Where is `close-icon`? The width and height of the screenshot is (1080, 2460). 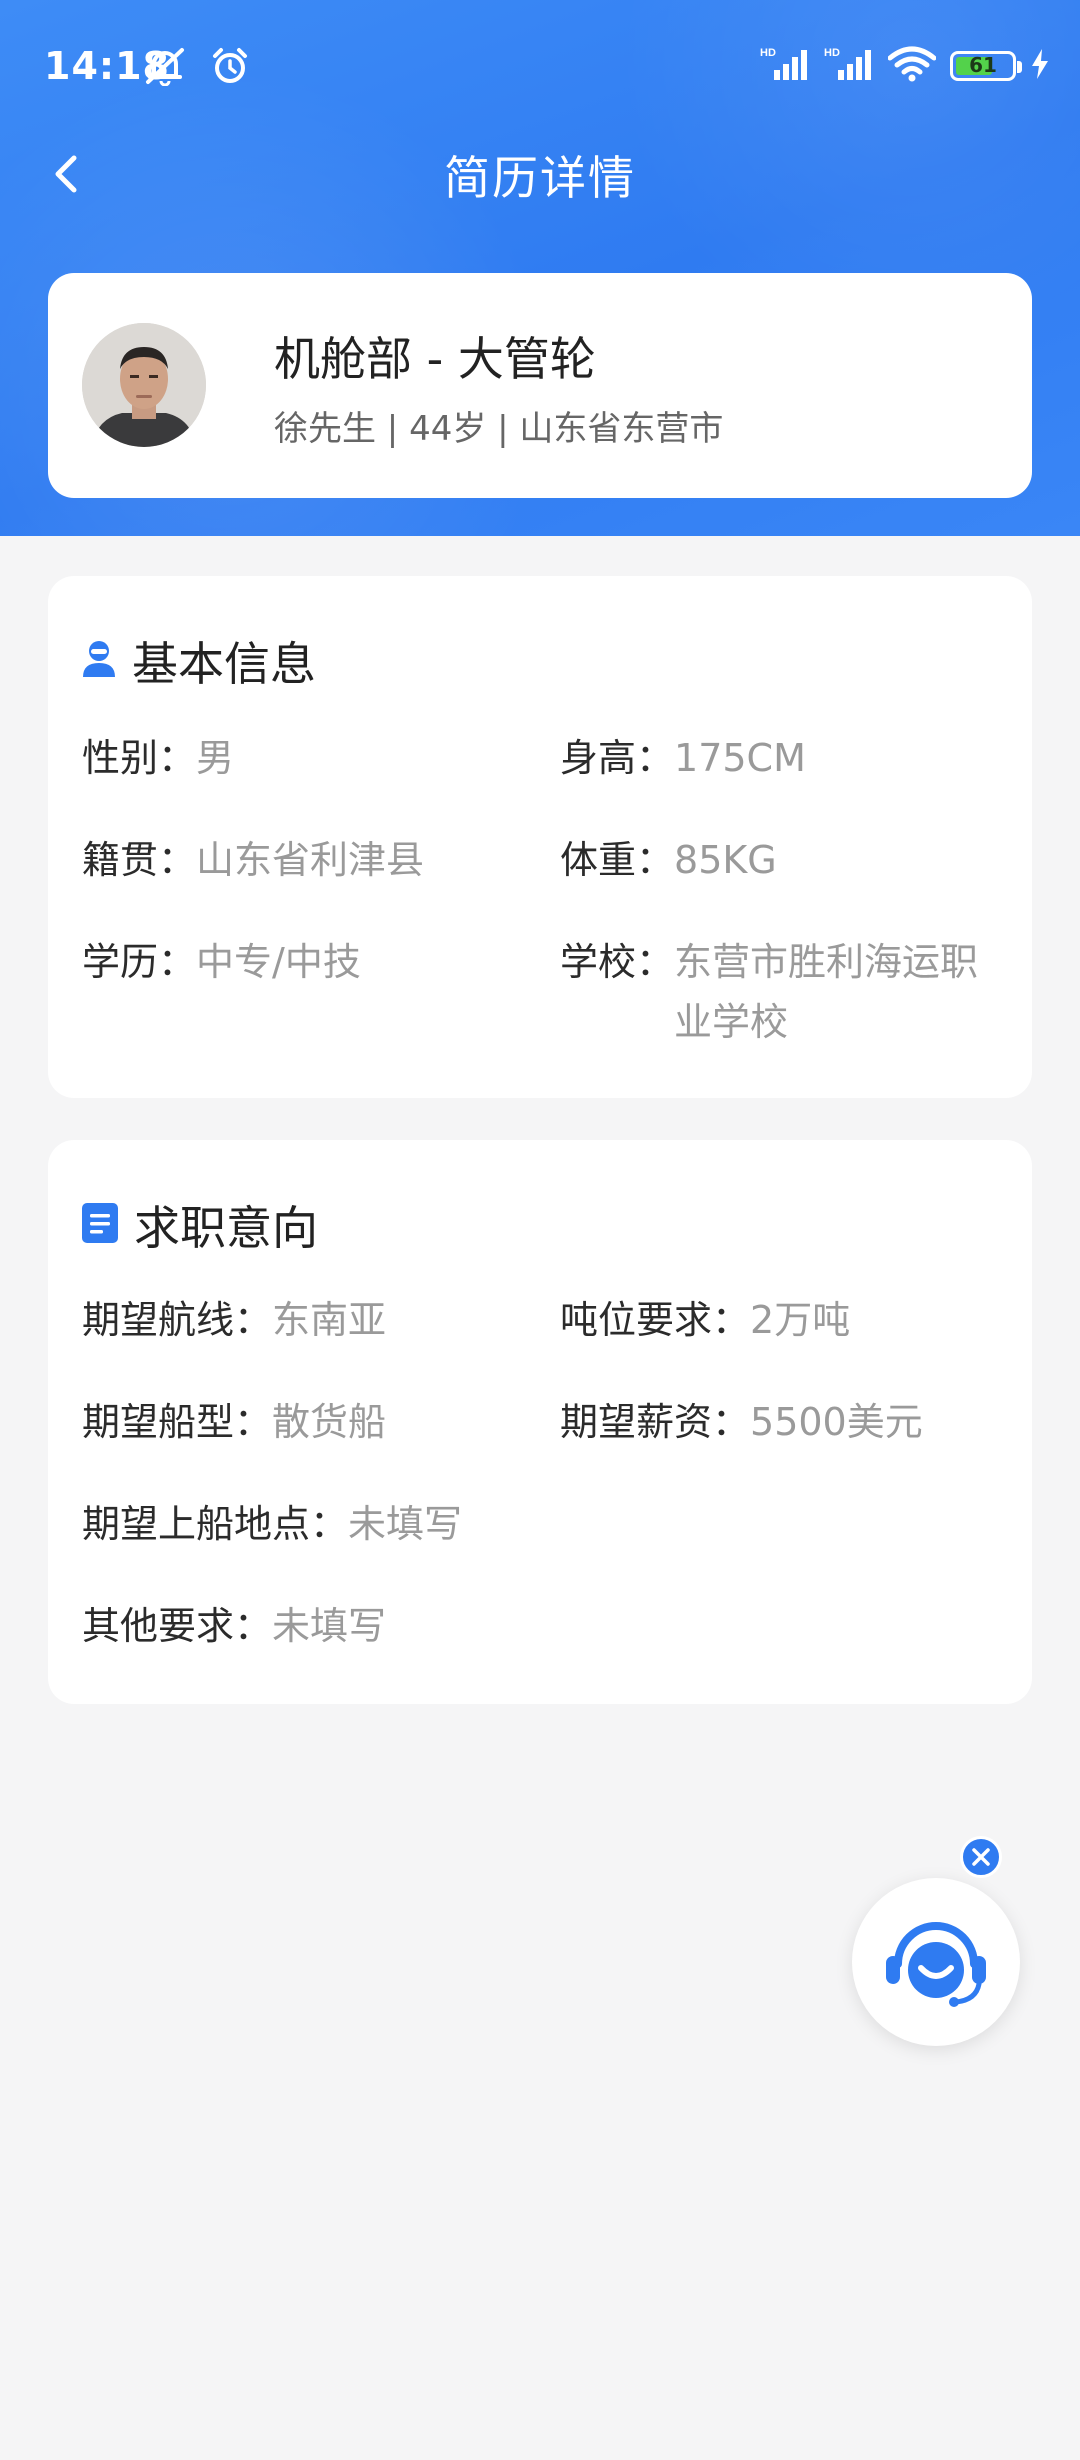
close-icon is located at coordinates (981, 1857).